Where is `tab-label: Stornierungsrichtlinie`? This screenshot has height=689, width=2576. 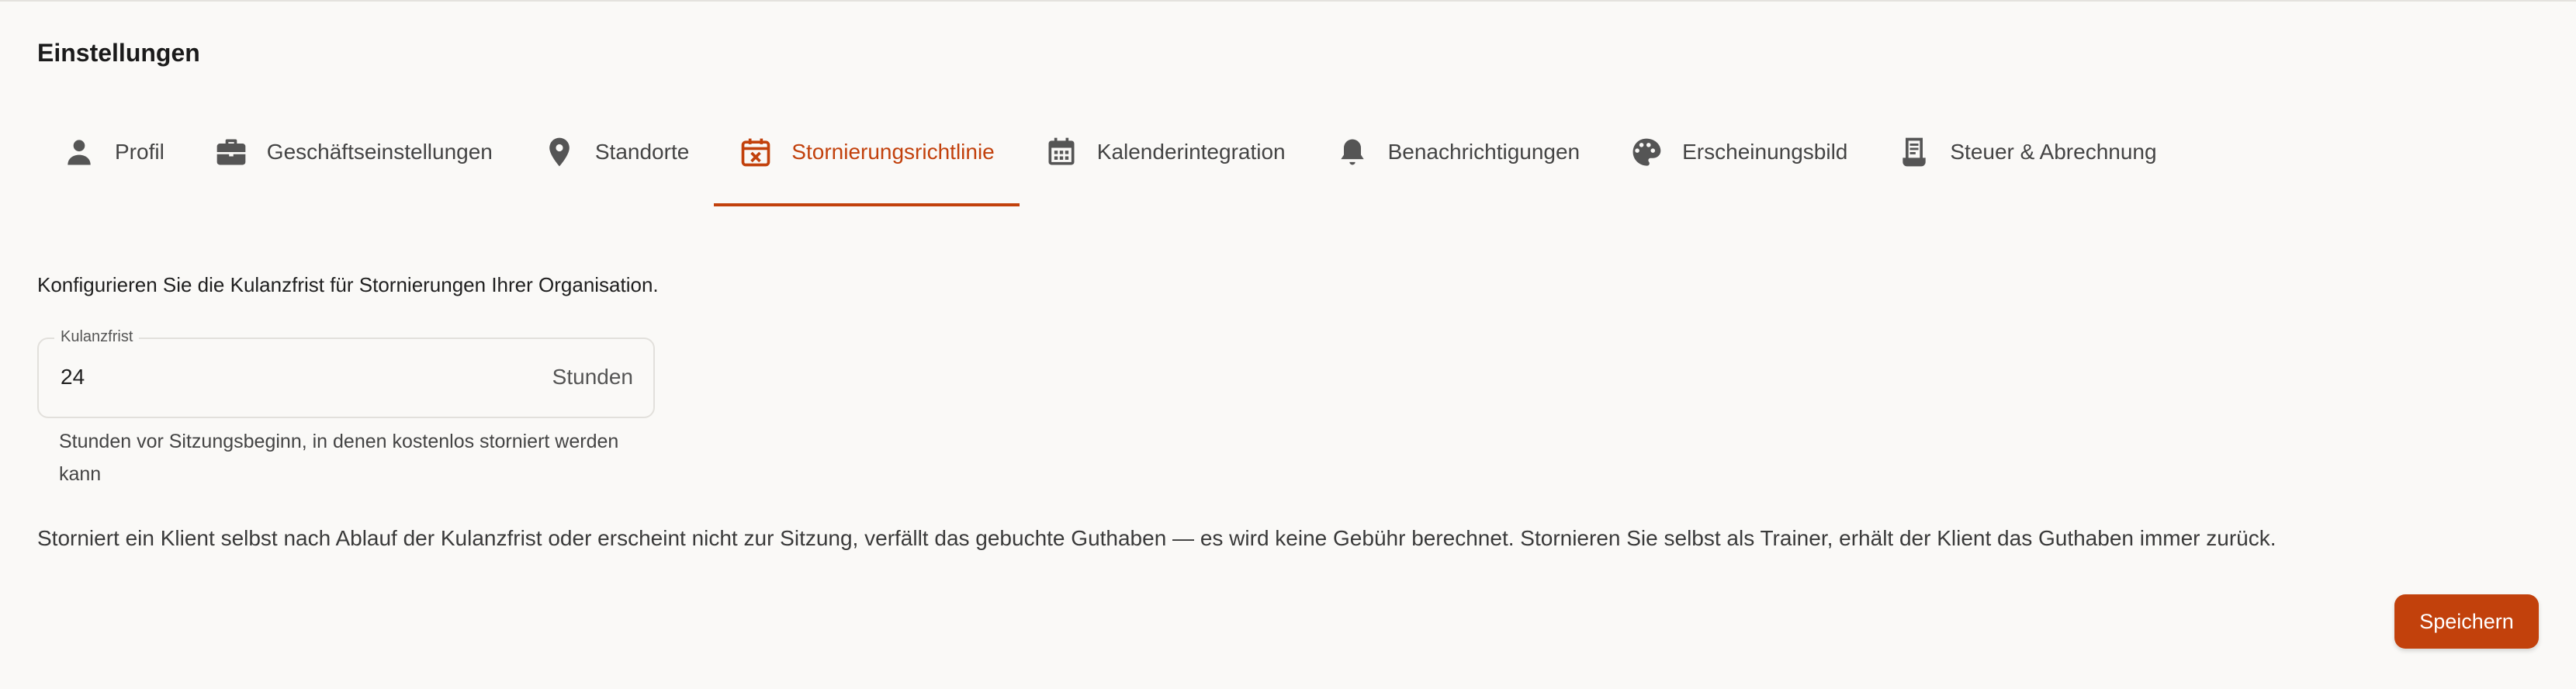
tab-label: Stornierungsrichtlinie is located at coordinates (893, 152).